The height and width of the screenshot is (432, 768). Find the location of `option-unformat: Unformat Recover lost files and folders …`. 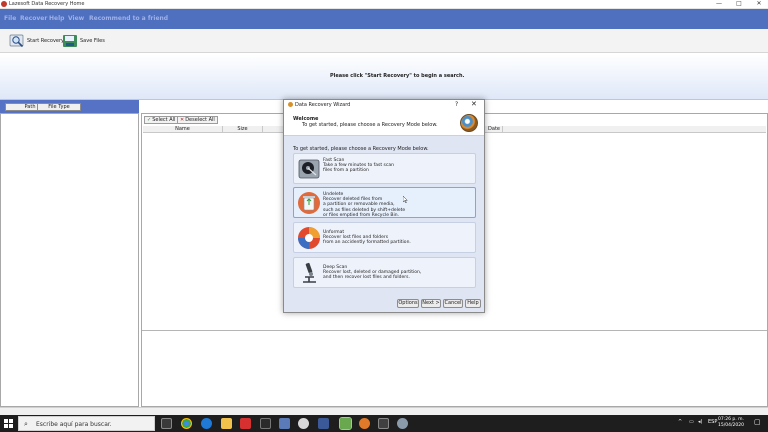

option-unformat: Unformat Recover lost files and folders … is located at coordinates (384, 237).